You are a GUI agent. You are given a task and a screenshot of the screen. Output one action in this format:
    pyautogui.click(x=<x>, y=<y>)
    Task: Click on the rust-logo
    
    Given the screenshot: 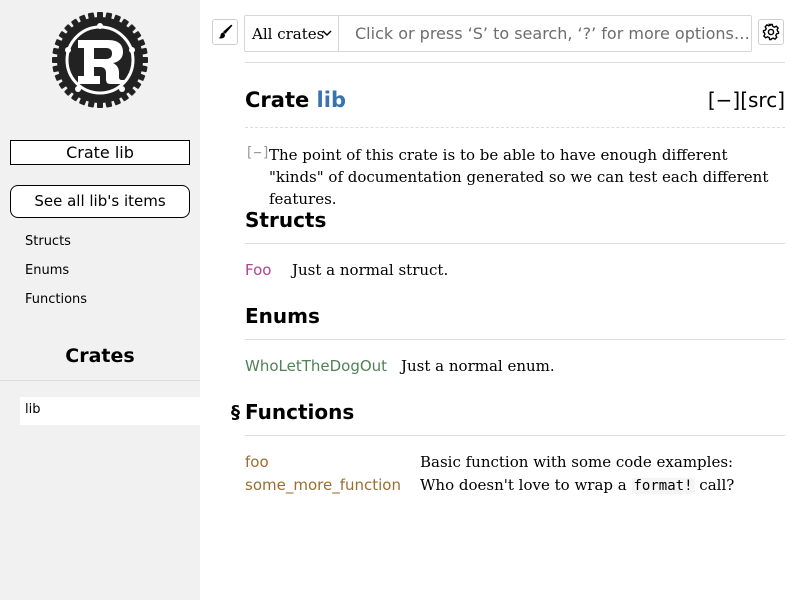 What is the action you would take?
    pyautogui.click(x=100, y=60)
    